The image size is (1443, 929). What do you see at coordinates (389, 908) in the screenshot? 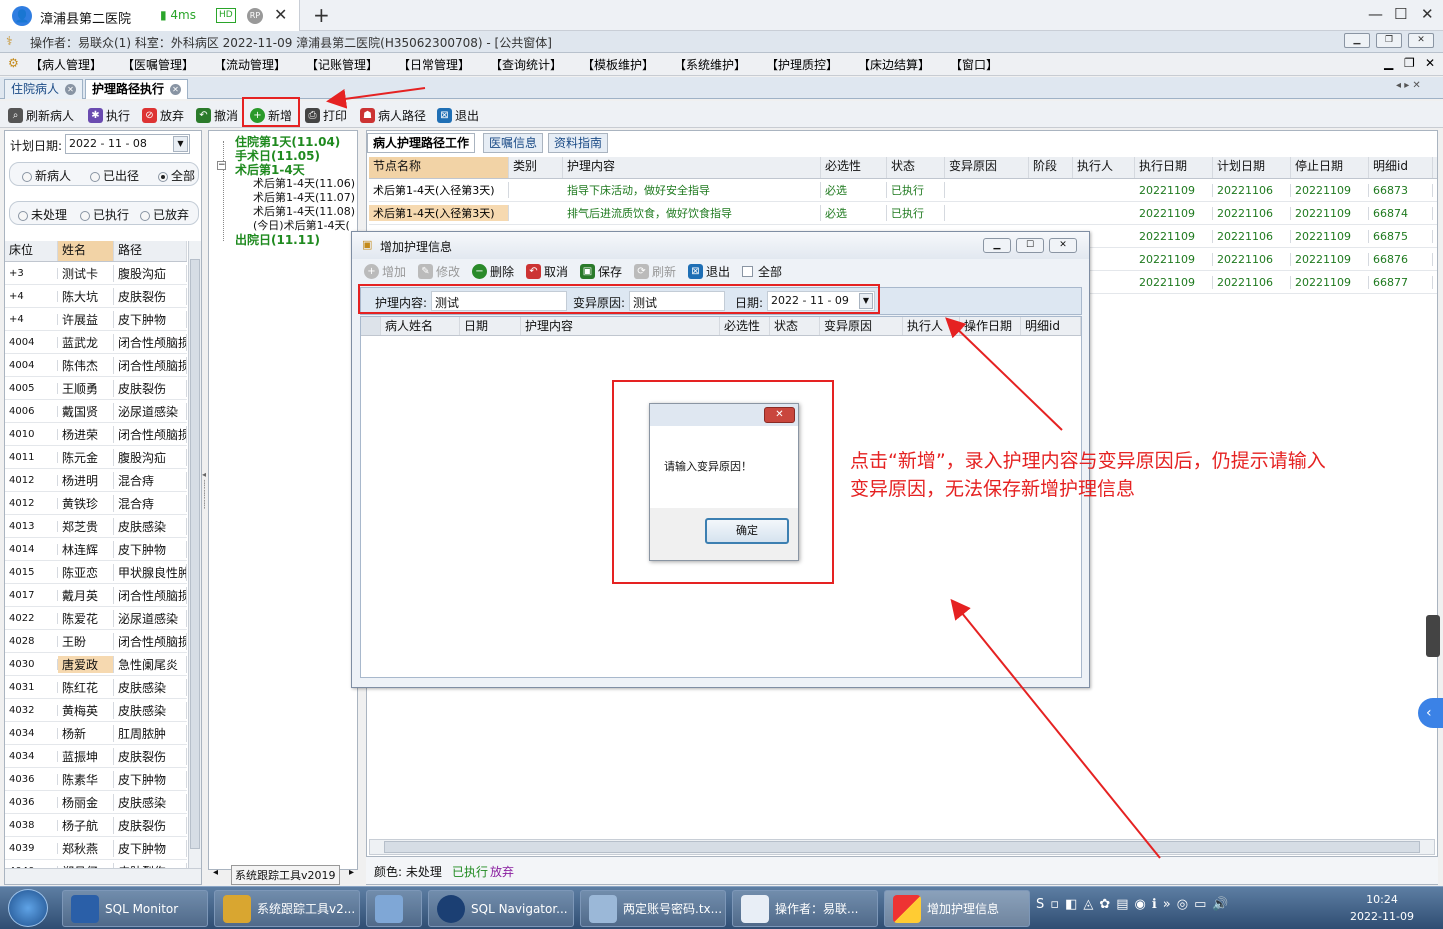
I see `network-icon` at bounding box center [389, 908].